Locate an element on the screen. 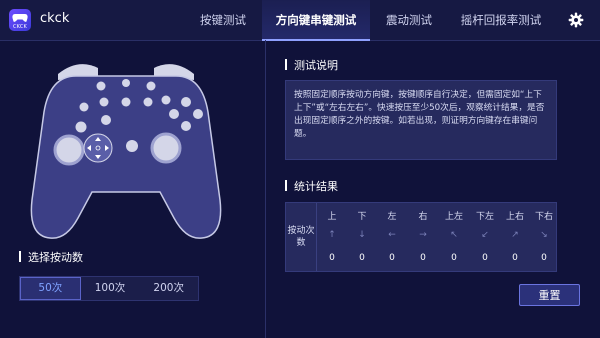 This screenshot has height=338, width=600. press-count-row-label: 按动次数 is located at coordinates (301, 237).